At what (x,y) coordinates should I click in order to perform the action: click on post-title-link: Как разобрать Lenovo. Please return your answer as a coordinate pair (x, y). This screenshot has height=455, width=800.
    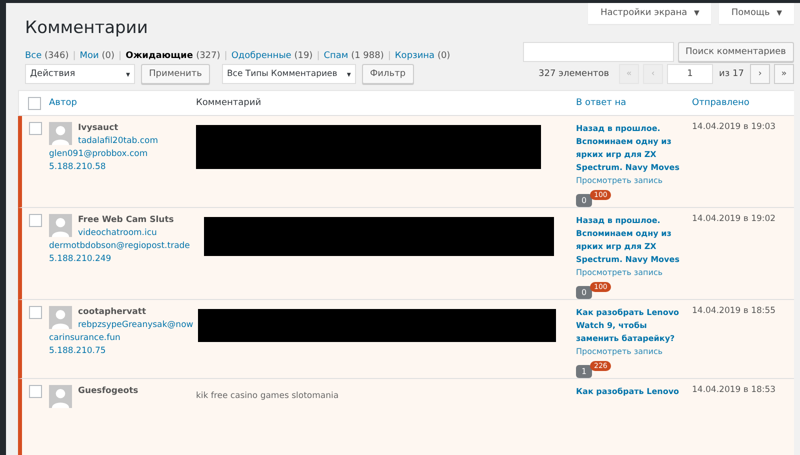
    Looking at the image, I should click on (632, 391).